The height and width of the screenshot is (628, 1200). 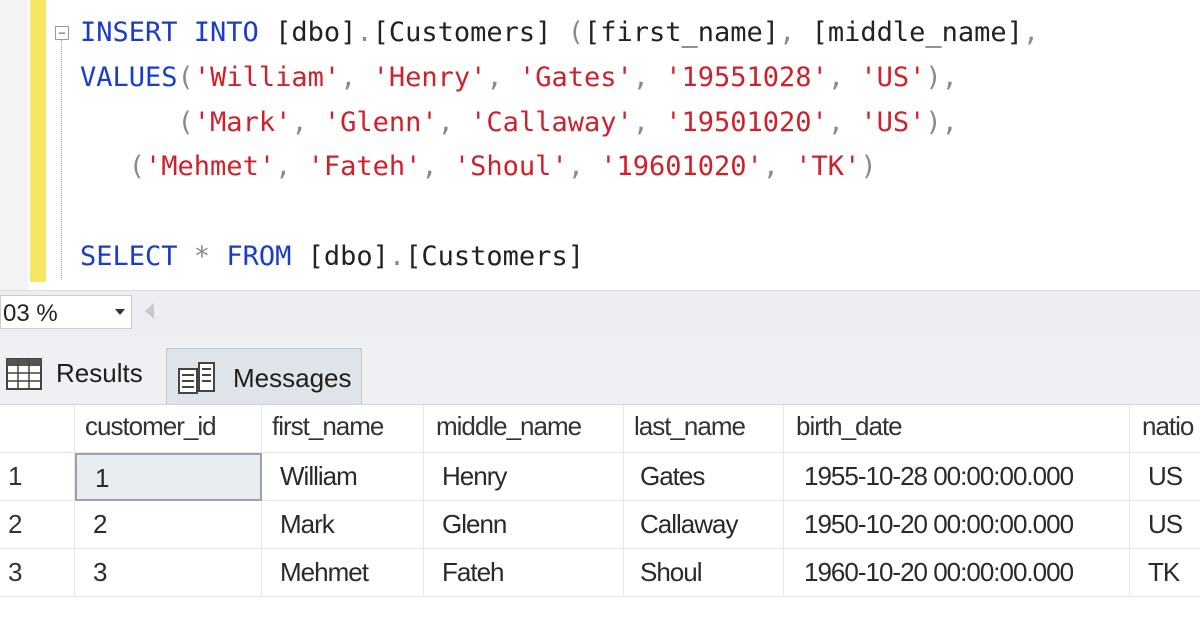 What do you see at coordinates (343, 477) in the screenshot?
I see `table-cell: William` at bounding box center [343, 477].